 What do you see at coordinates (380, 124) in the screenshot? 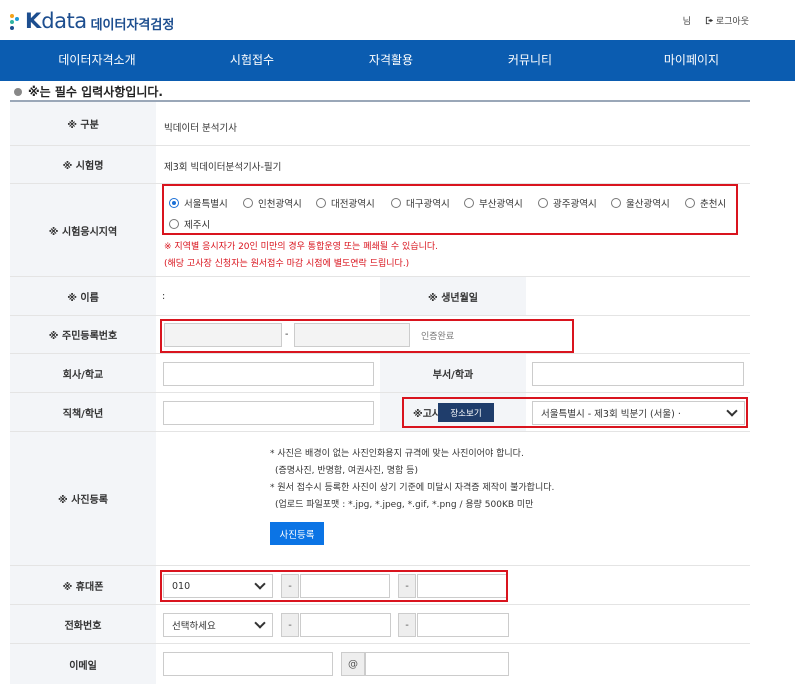
I see `row-category: ※ 구분 빅데이터 분석기사` at bounding box center [380, 124].